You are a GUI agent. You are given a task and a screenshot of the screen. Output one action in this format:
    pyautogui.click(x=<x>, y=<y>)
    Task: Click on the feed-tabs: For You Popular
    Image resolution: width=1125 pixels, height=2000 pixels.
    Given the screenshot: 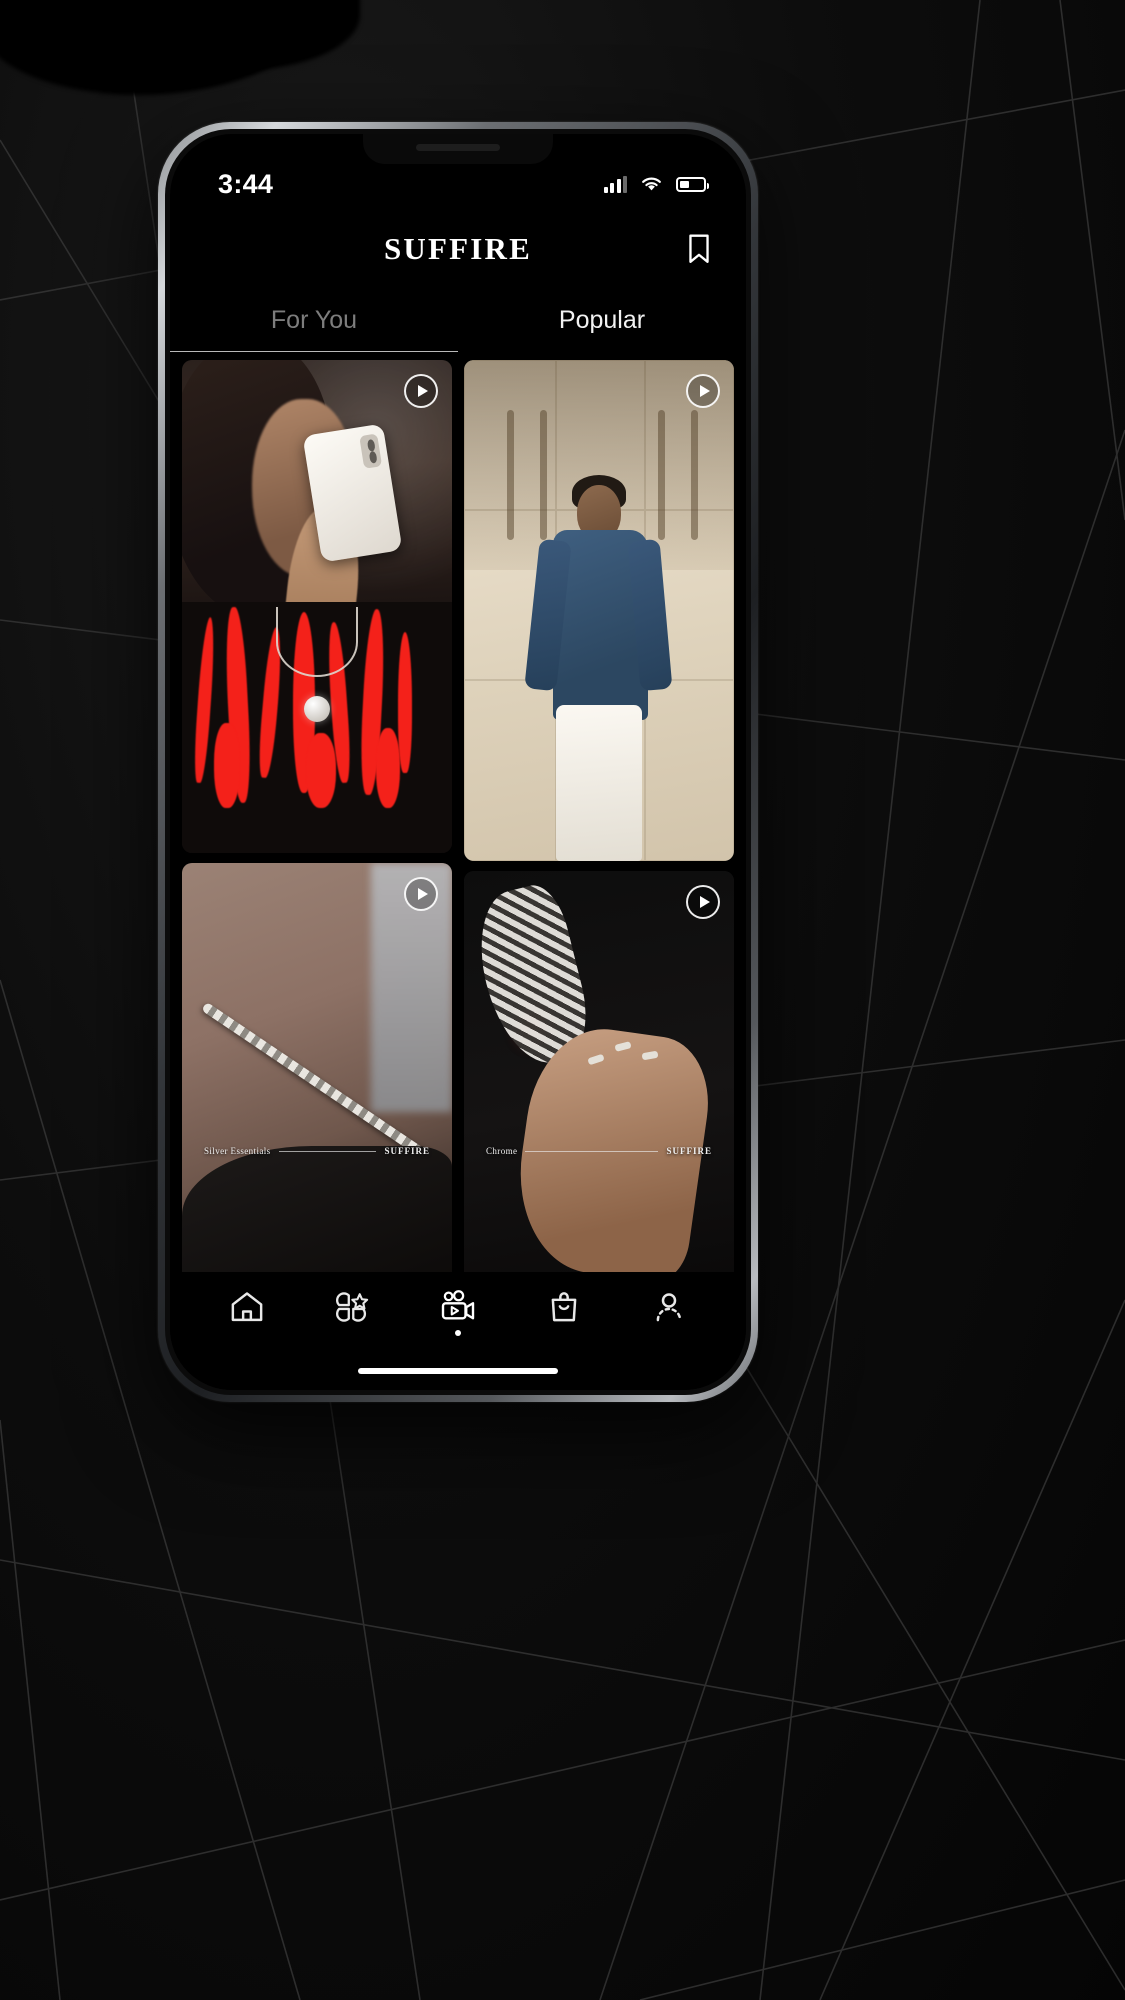 What is the action you would take?
    pyautogui.click(x=458, y=320)
    